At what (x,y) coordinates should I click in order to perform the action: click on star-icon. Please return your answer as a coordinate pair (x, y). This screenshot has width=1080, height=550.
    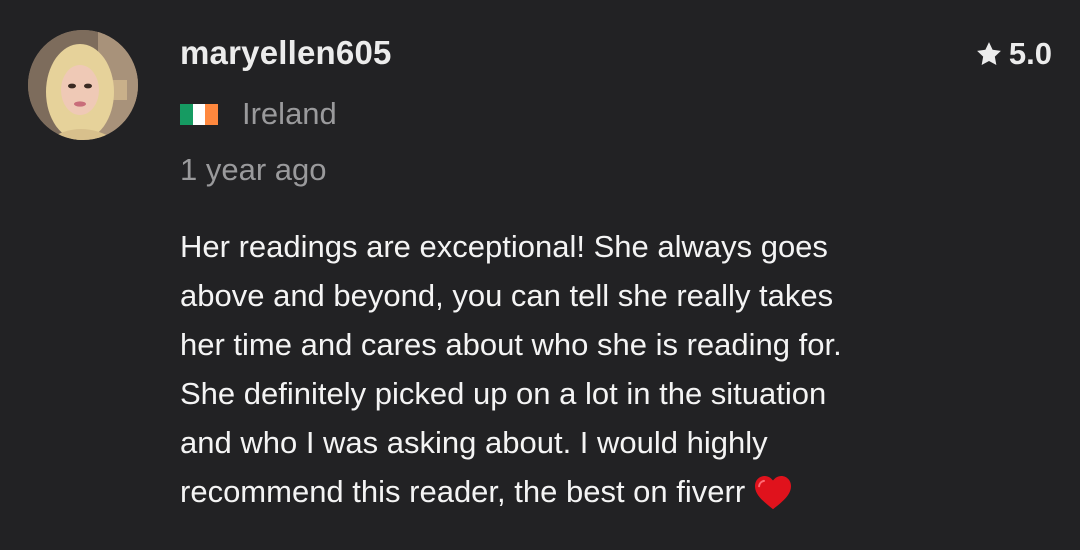
    Looking at the image, I should click on (988, 53).